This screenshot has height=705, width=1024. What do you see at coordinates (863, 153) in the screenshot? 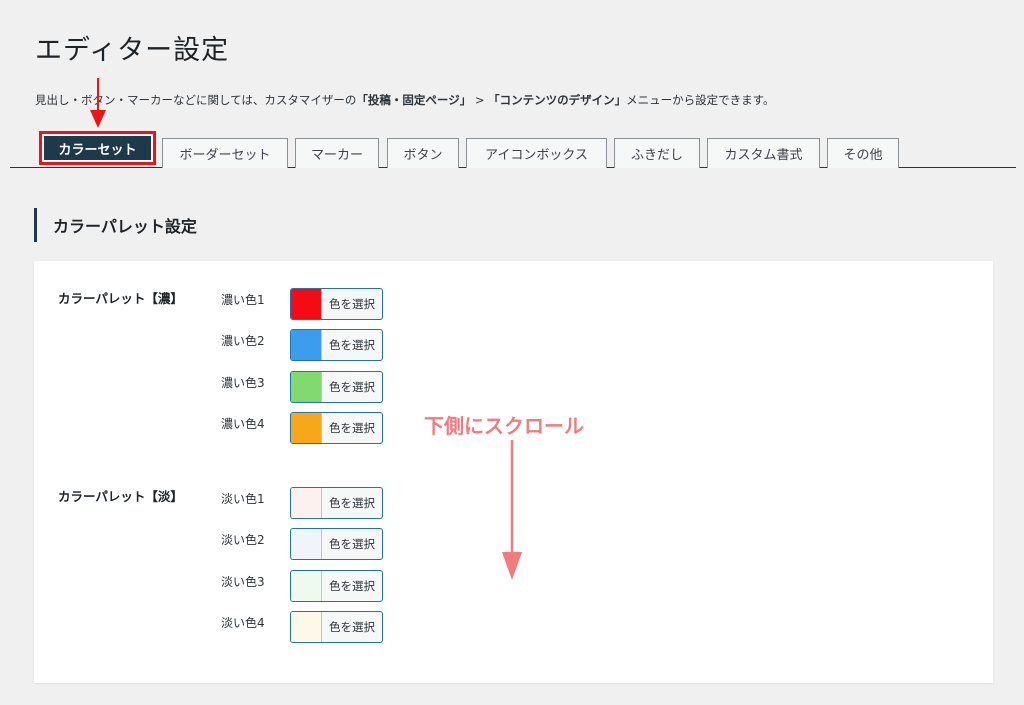
I see `tab-other: その他` at bounding box center [863, 153].